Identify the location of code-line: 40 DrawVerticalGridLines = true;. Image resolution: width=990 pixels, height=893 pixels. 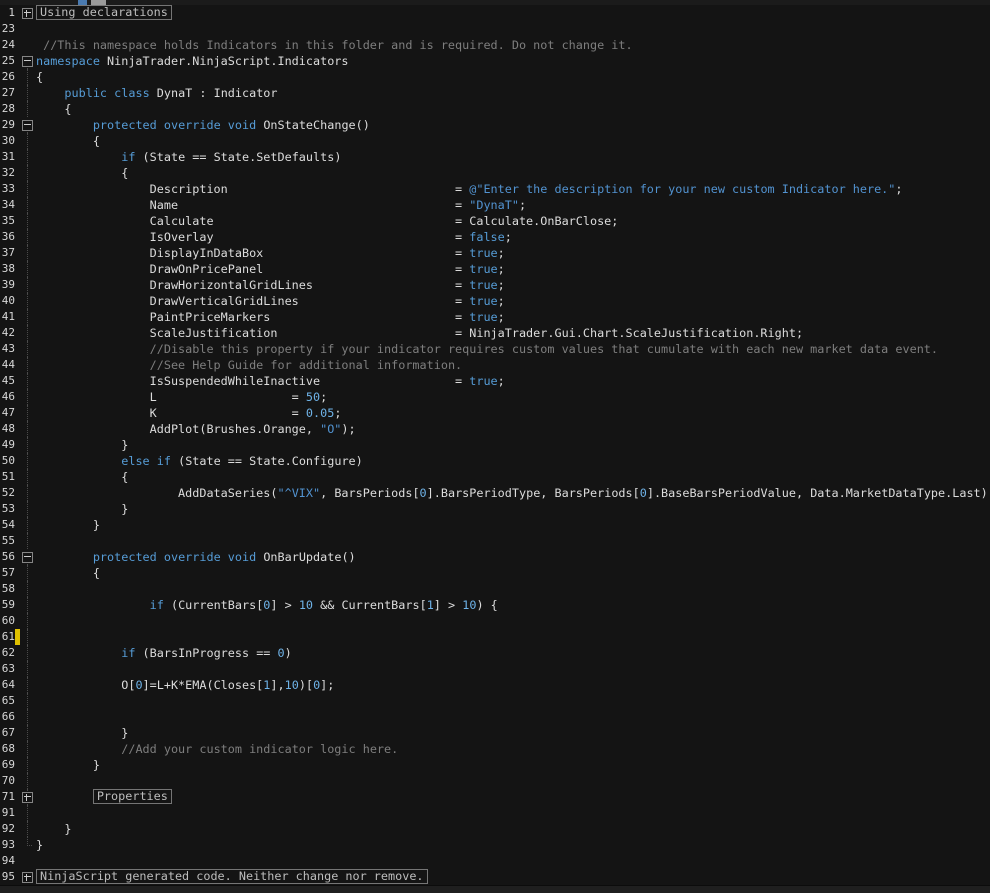
(495, 301).